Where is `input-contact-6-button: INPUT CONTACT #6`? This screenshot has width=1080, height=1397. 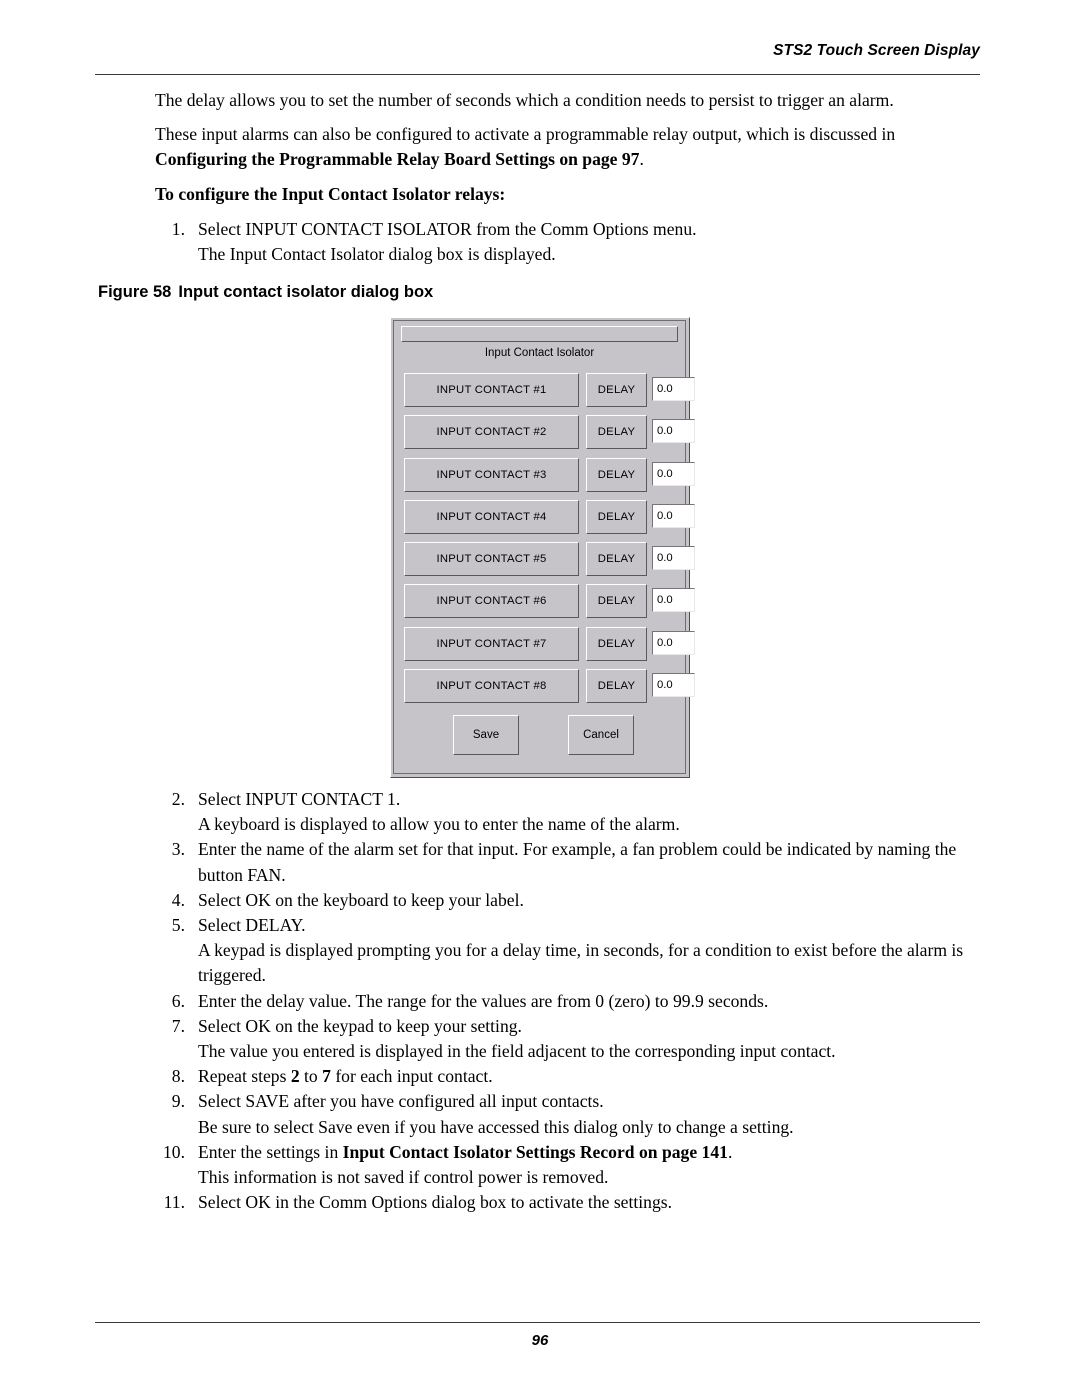
input-contact-6-button: INPUT CONTACT #6 is located at coordinates (491, 601).